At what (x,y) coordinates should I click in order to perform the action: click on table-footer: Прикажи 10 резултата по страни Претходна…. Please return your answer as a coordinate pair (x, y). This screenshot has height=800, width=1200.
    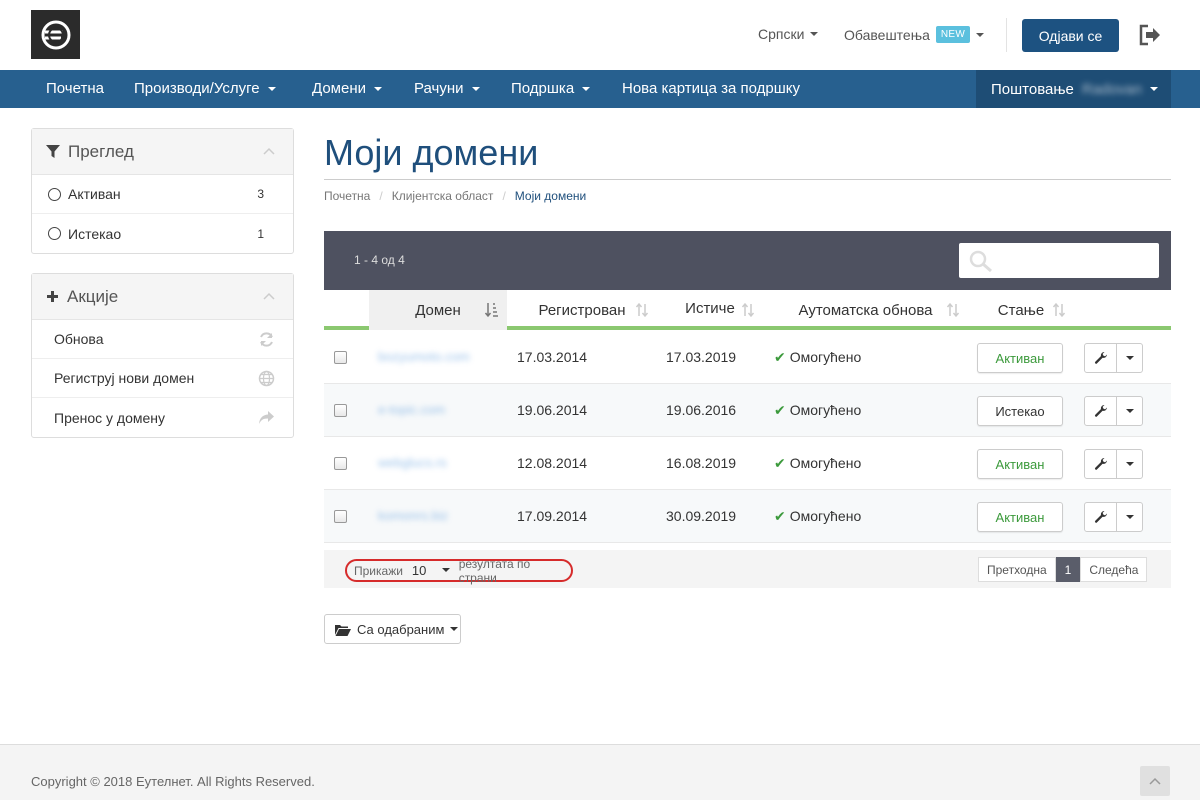
    Looking at the image, I should click on (747, 569).